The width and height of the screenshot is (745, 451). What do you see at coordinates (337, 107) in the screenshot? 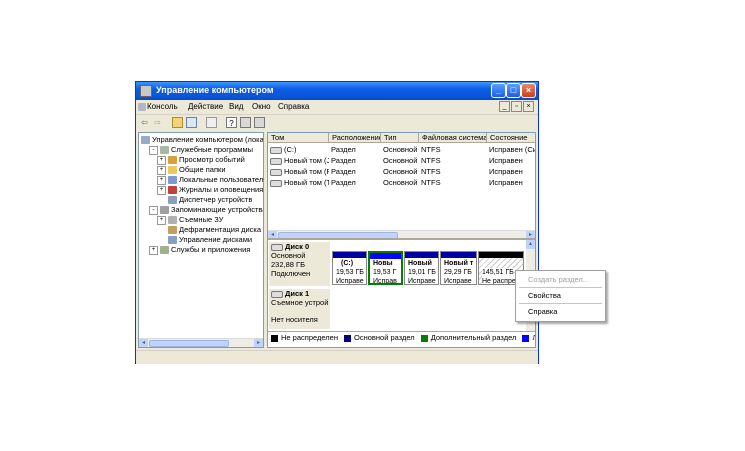
I see `menu-bar: Консоль Действие Вид Окно Справка _ ▫ ×` at bounding box center [337, 107].